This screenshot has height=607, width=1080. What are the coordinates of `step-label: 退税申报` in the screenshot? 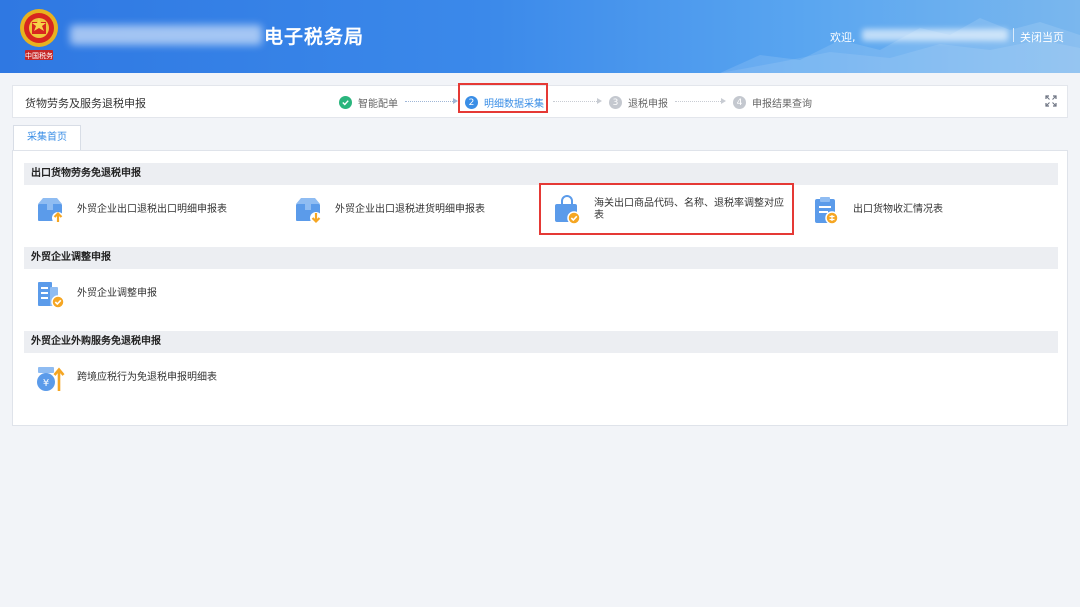 It's located at (648, 104).